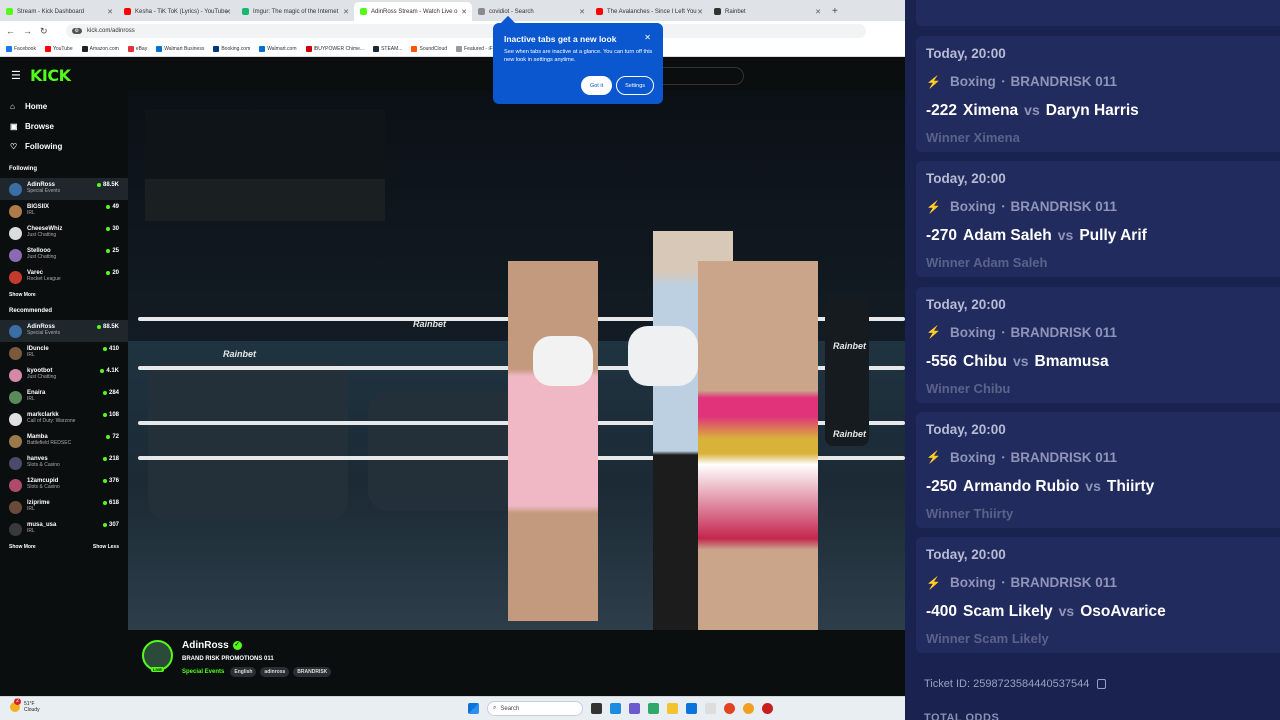 This screenshot has width=1280, height=720. Describe the element at coordinates (596, 85) in the screenshot. I see `got-it-button: Got it` at that location.